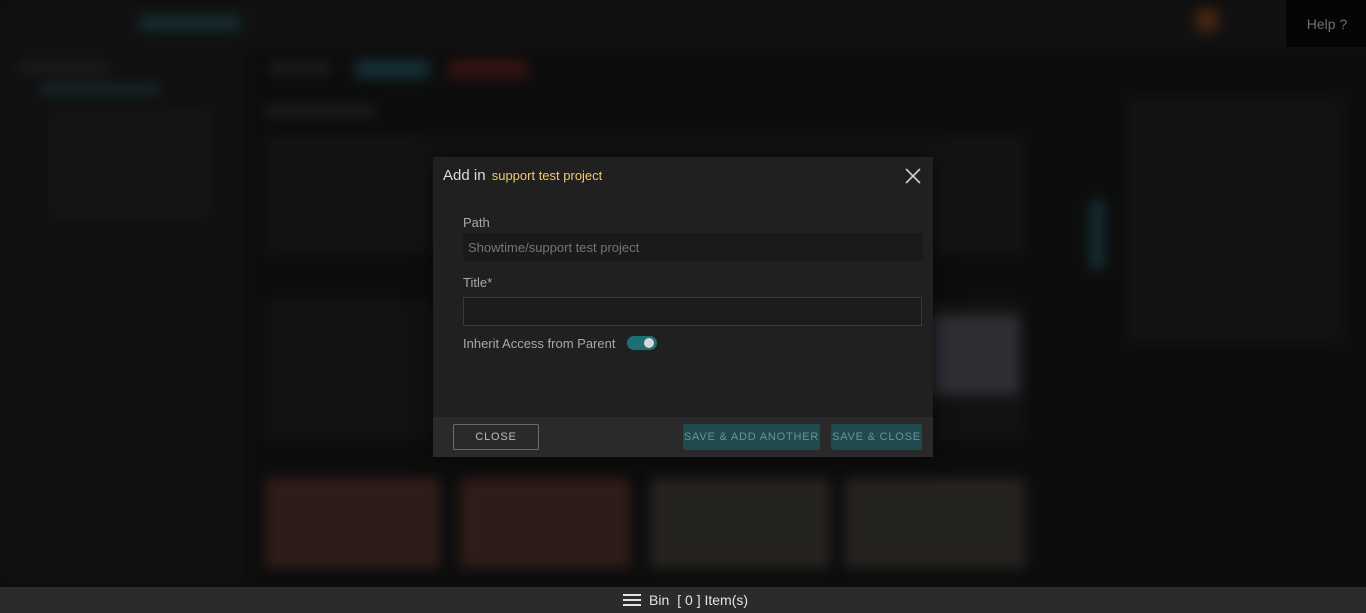 Image resolution: width=1366 pixels, height=613 pixels. Describe the element at coordinates (693, 247) in the screenshot. I see `path-field` at that location.